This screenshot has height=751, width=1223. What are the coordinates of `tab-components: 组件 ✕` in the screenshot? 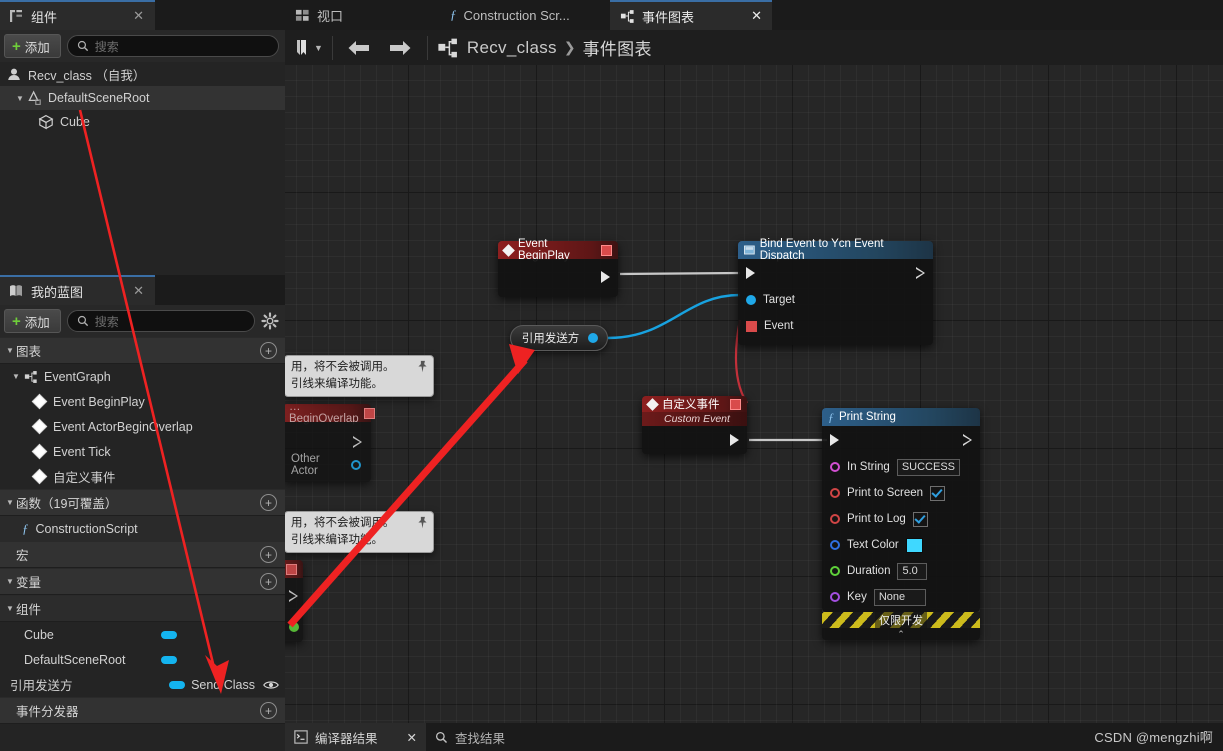 It's located at (77, 15).